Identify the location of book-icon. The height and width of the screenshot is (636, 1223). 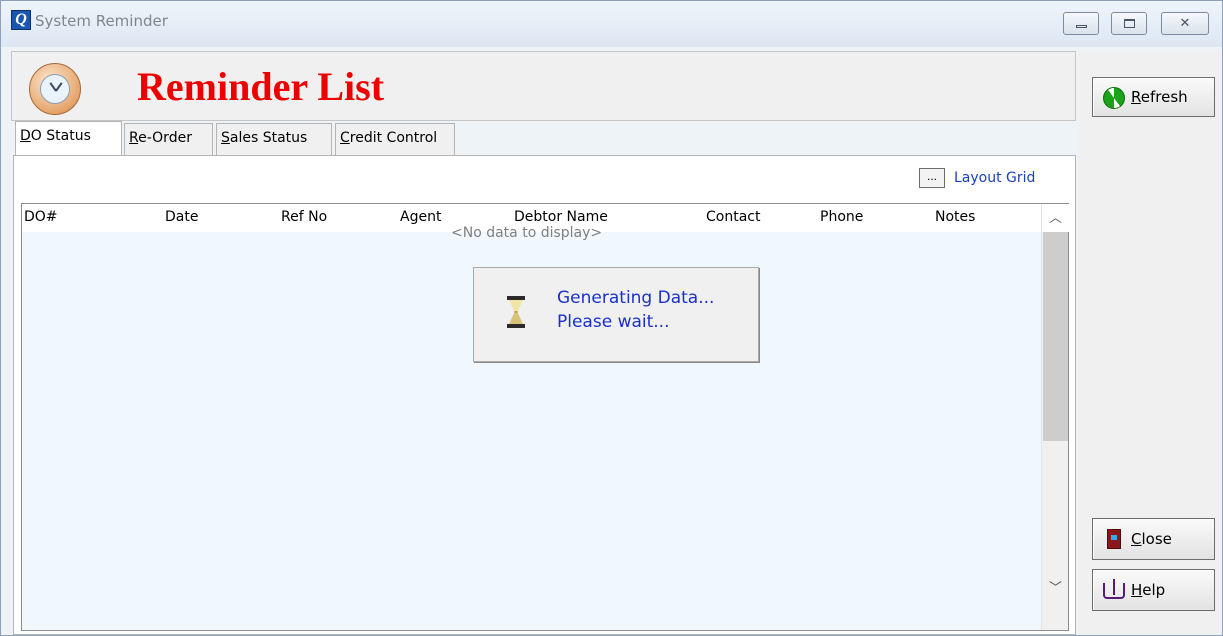
(1114, 589).